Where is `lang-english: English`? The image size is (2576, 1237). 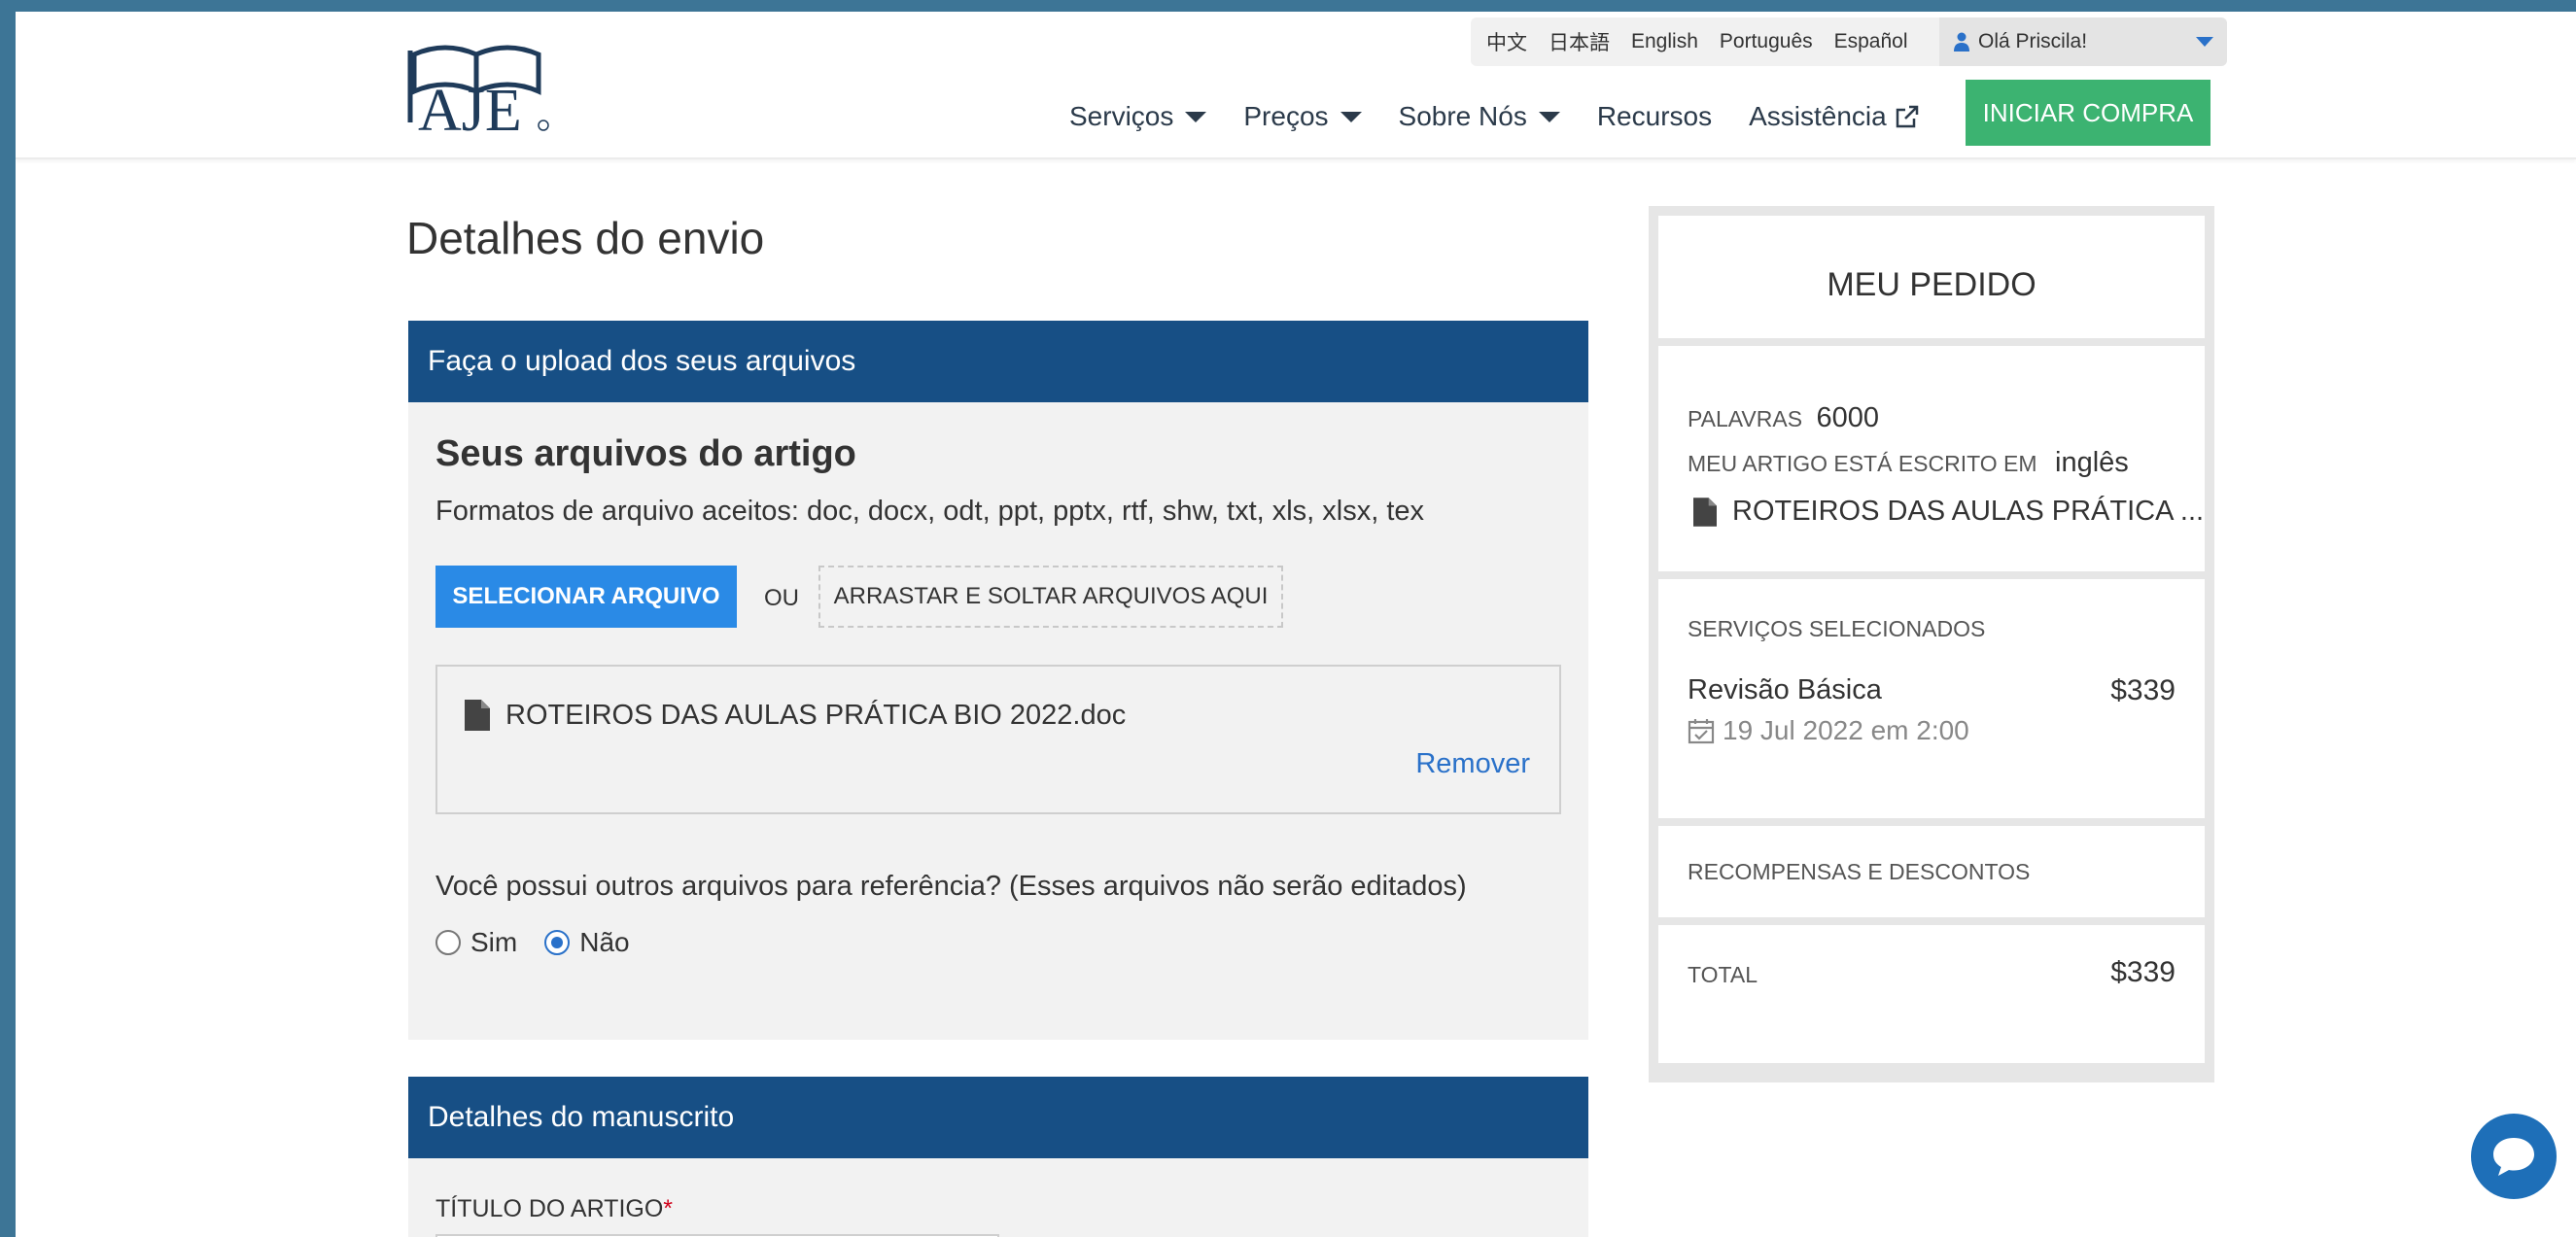
lang-english: English is located at coordinates (1664, 41).